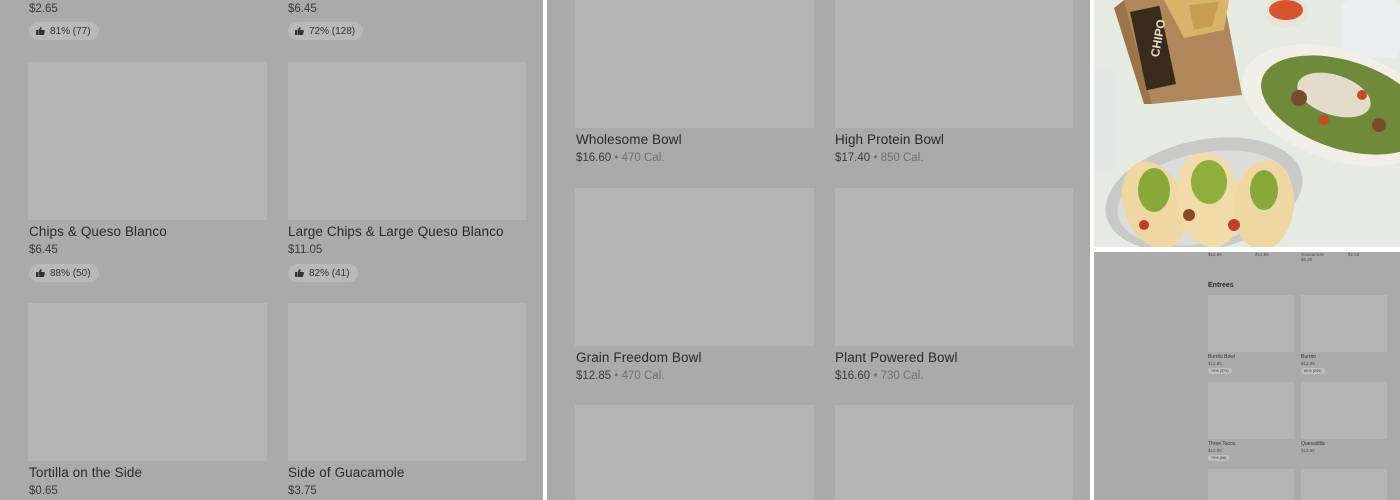 The image size is (1400, 500). What do you see at coordinates (1221, 444) in the screenshot?
I see `menu-item-name: Three Tacos` at bounding box center [1221, 444].